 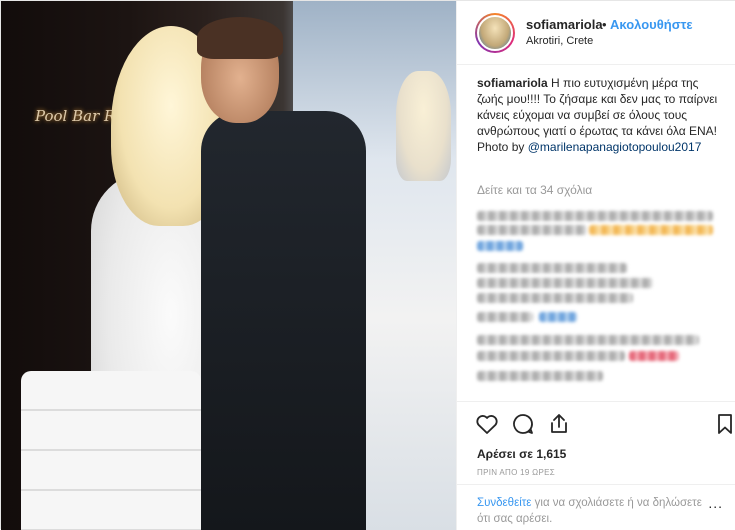 I want to click on view-all-comments-link: Δείτε και τα 34 σχόλια, so click(x=534, y=190).